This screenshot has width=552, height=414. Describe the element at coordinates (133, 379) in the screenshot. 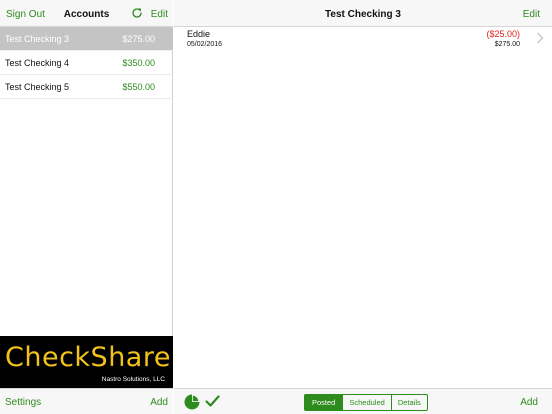

I see `logo-company-text: Nastro Solutions, LLC` at that location.